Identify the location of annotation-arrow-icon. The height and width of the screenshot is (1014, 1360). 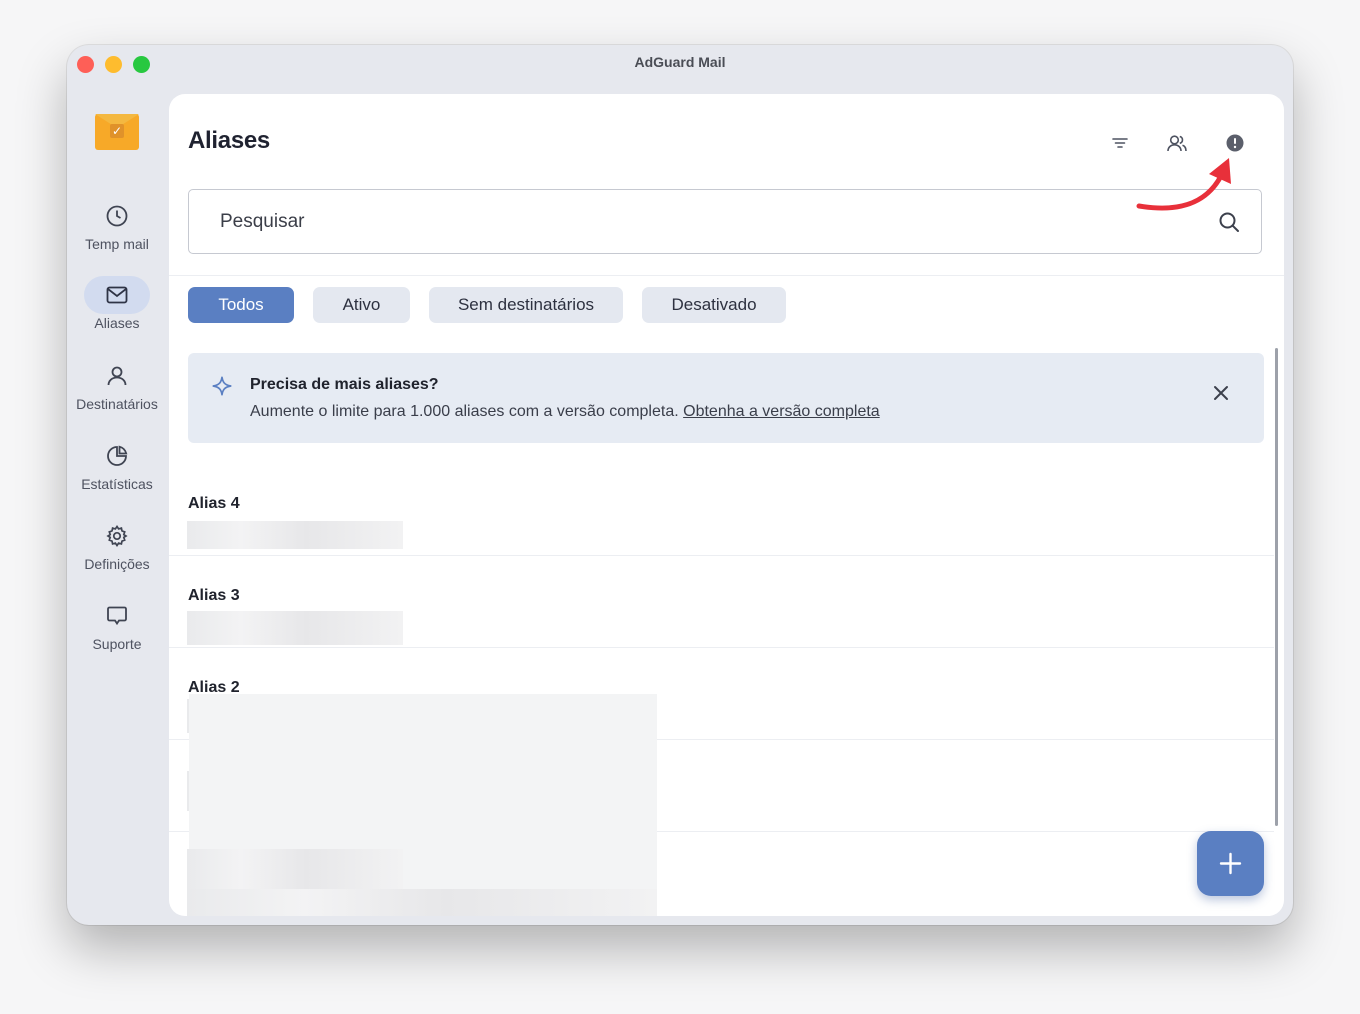
(1183, 184).